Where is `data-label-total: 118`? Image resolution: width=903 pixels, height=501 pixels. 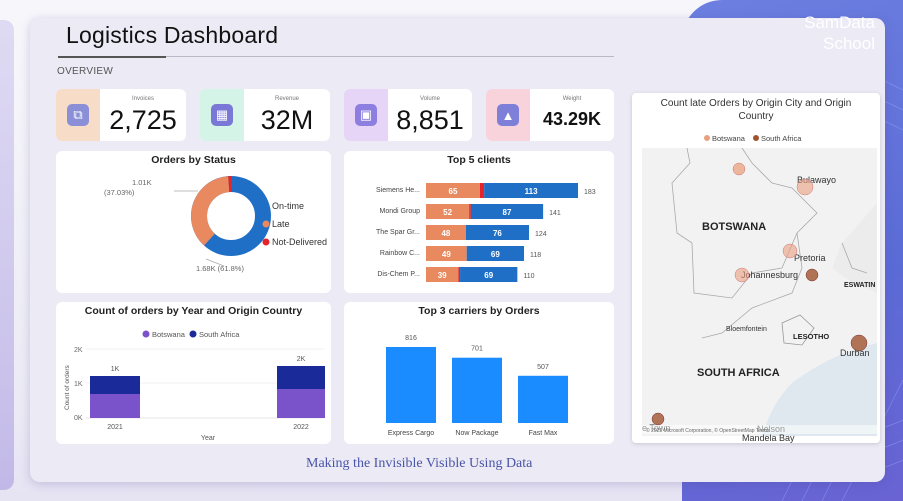 data-label-total: 118 is located at coordinates (535, 255).